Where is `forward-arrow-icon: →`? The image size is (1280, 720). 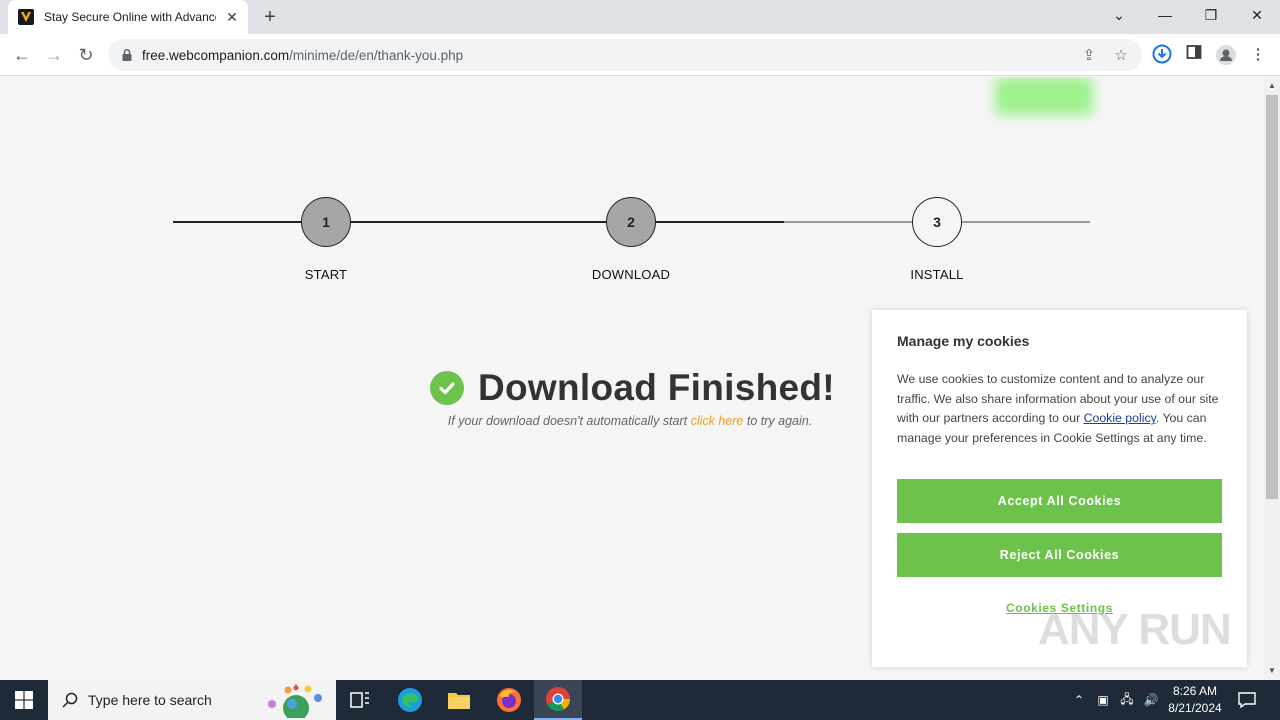 forward-arrow-icon: → is located at coordinates (54, 55).